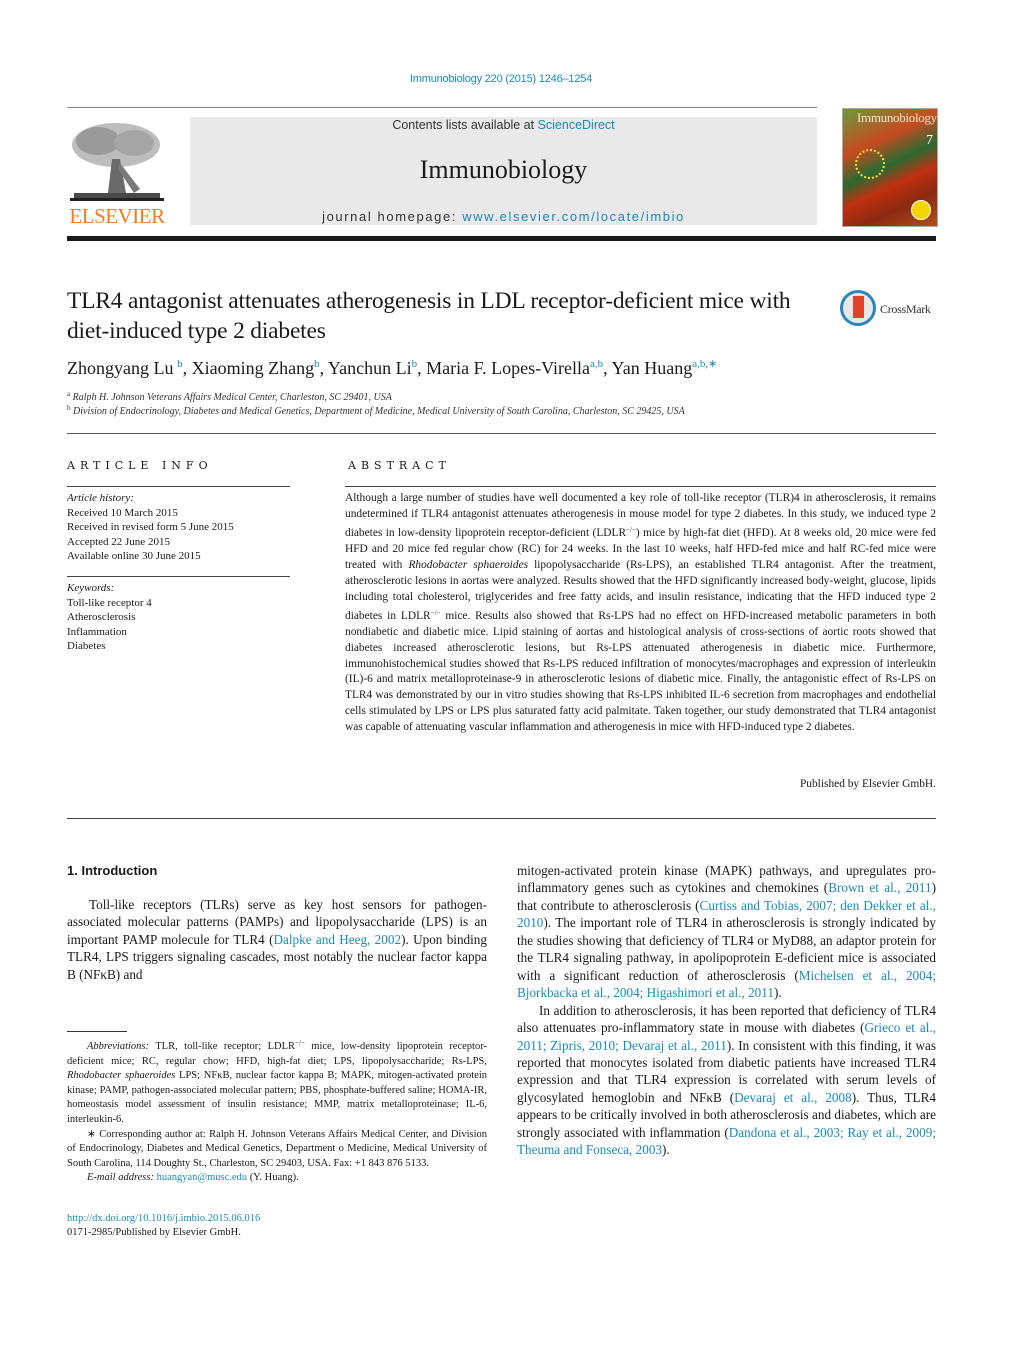  Describe the element at coordinates (109, 602) in the screenshot. I see `keyword: Toll-like receptor 4` at that location.